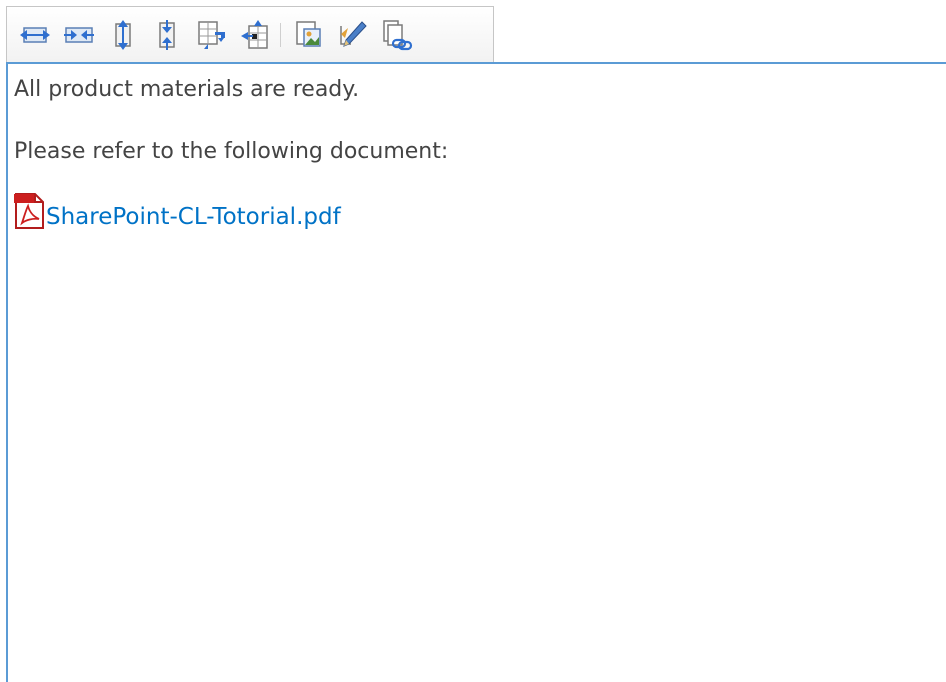  What do you see at coordinates (231, 151) in the screenshot?
I see `body-paragraph-refer: Please refer to the following document:` at bounding box center [231, 151].